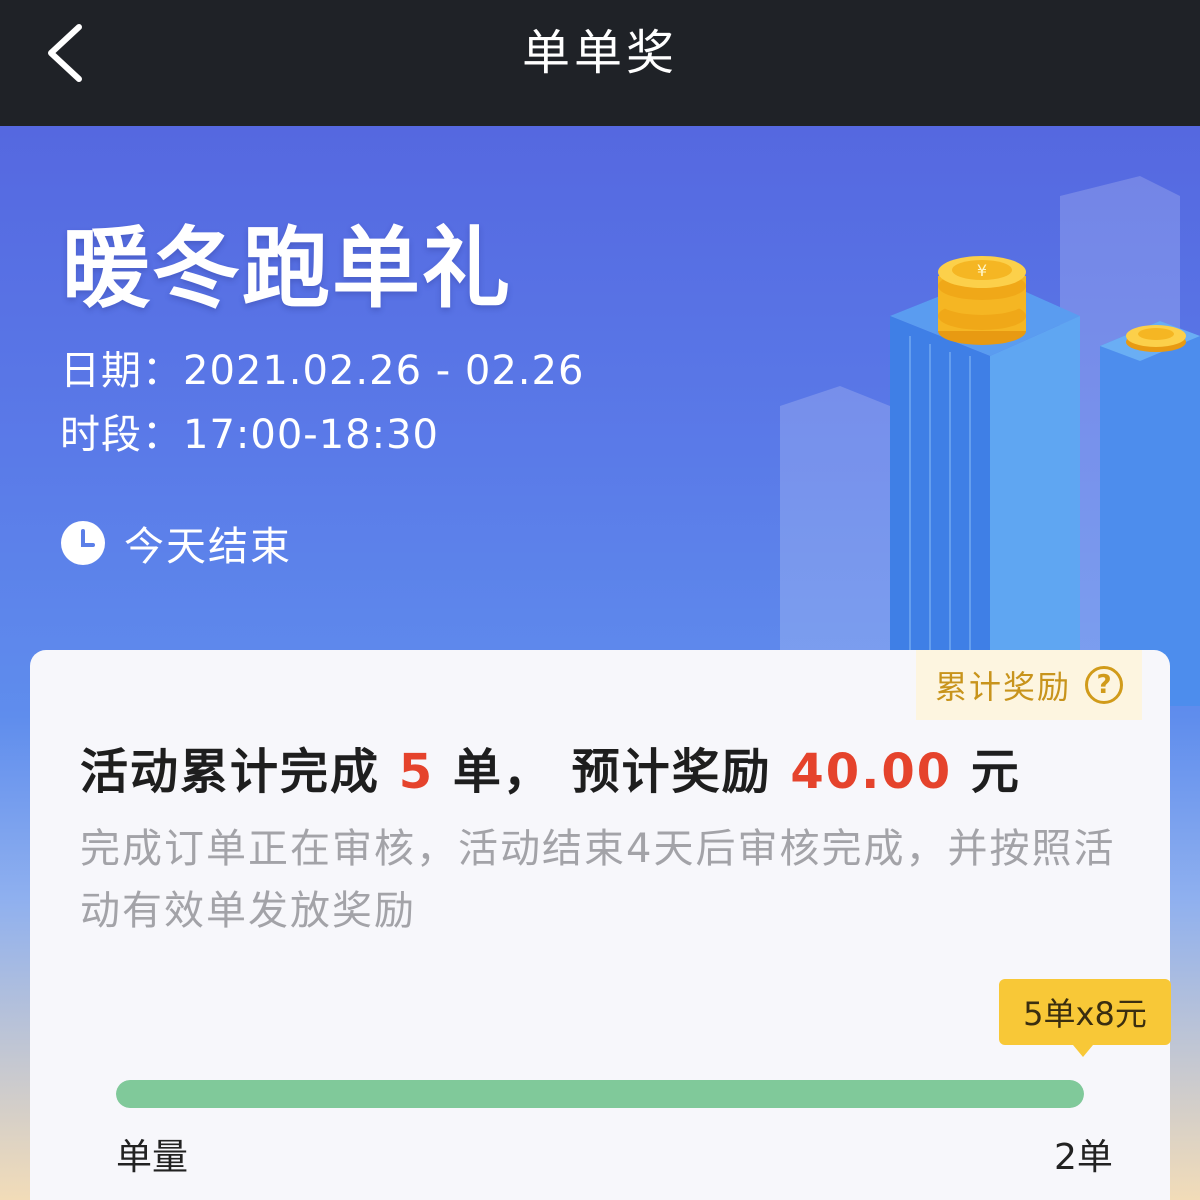 The height and width of the screenshot is (1200, 1200). Describe the element at coordinates (230, 772) in the screenshot. I see `summary-prefix: 活动累计完成` at that location.